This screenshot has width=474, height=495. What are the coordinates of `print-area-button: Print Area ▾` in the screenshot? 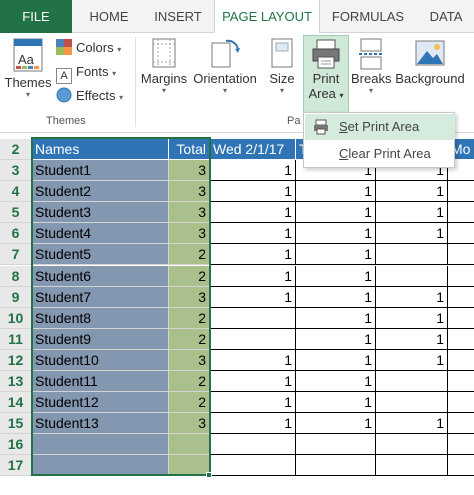 It's located at (326, 70).